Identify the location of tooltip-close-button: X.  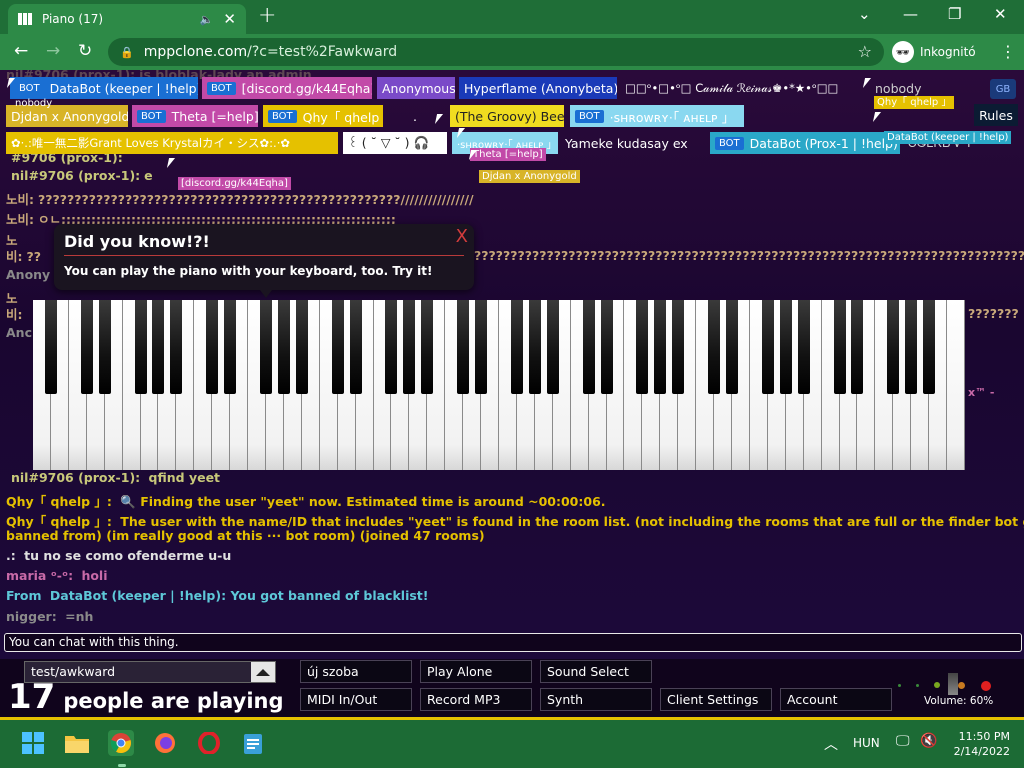
(462, 236).